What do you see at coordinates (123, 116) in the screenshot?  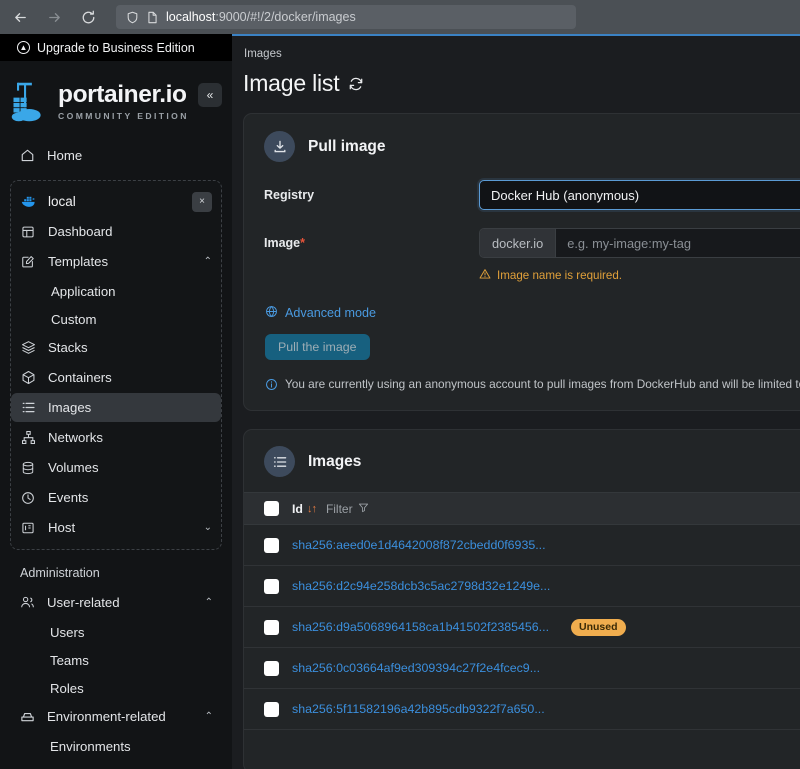 I see `brand-edition: COMMUNITY EDITION` at bounding box center [123, 116].